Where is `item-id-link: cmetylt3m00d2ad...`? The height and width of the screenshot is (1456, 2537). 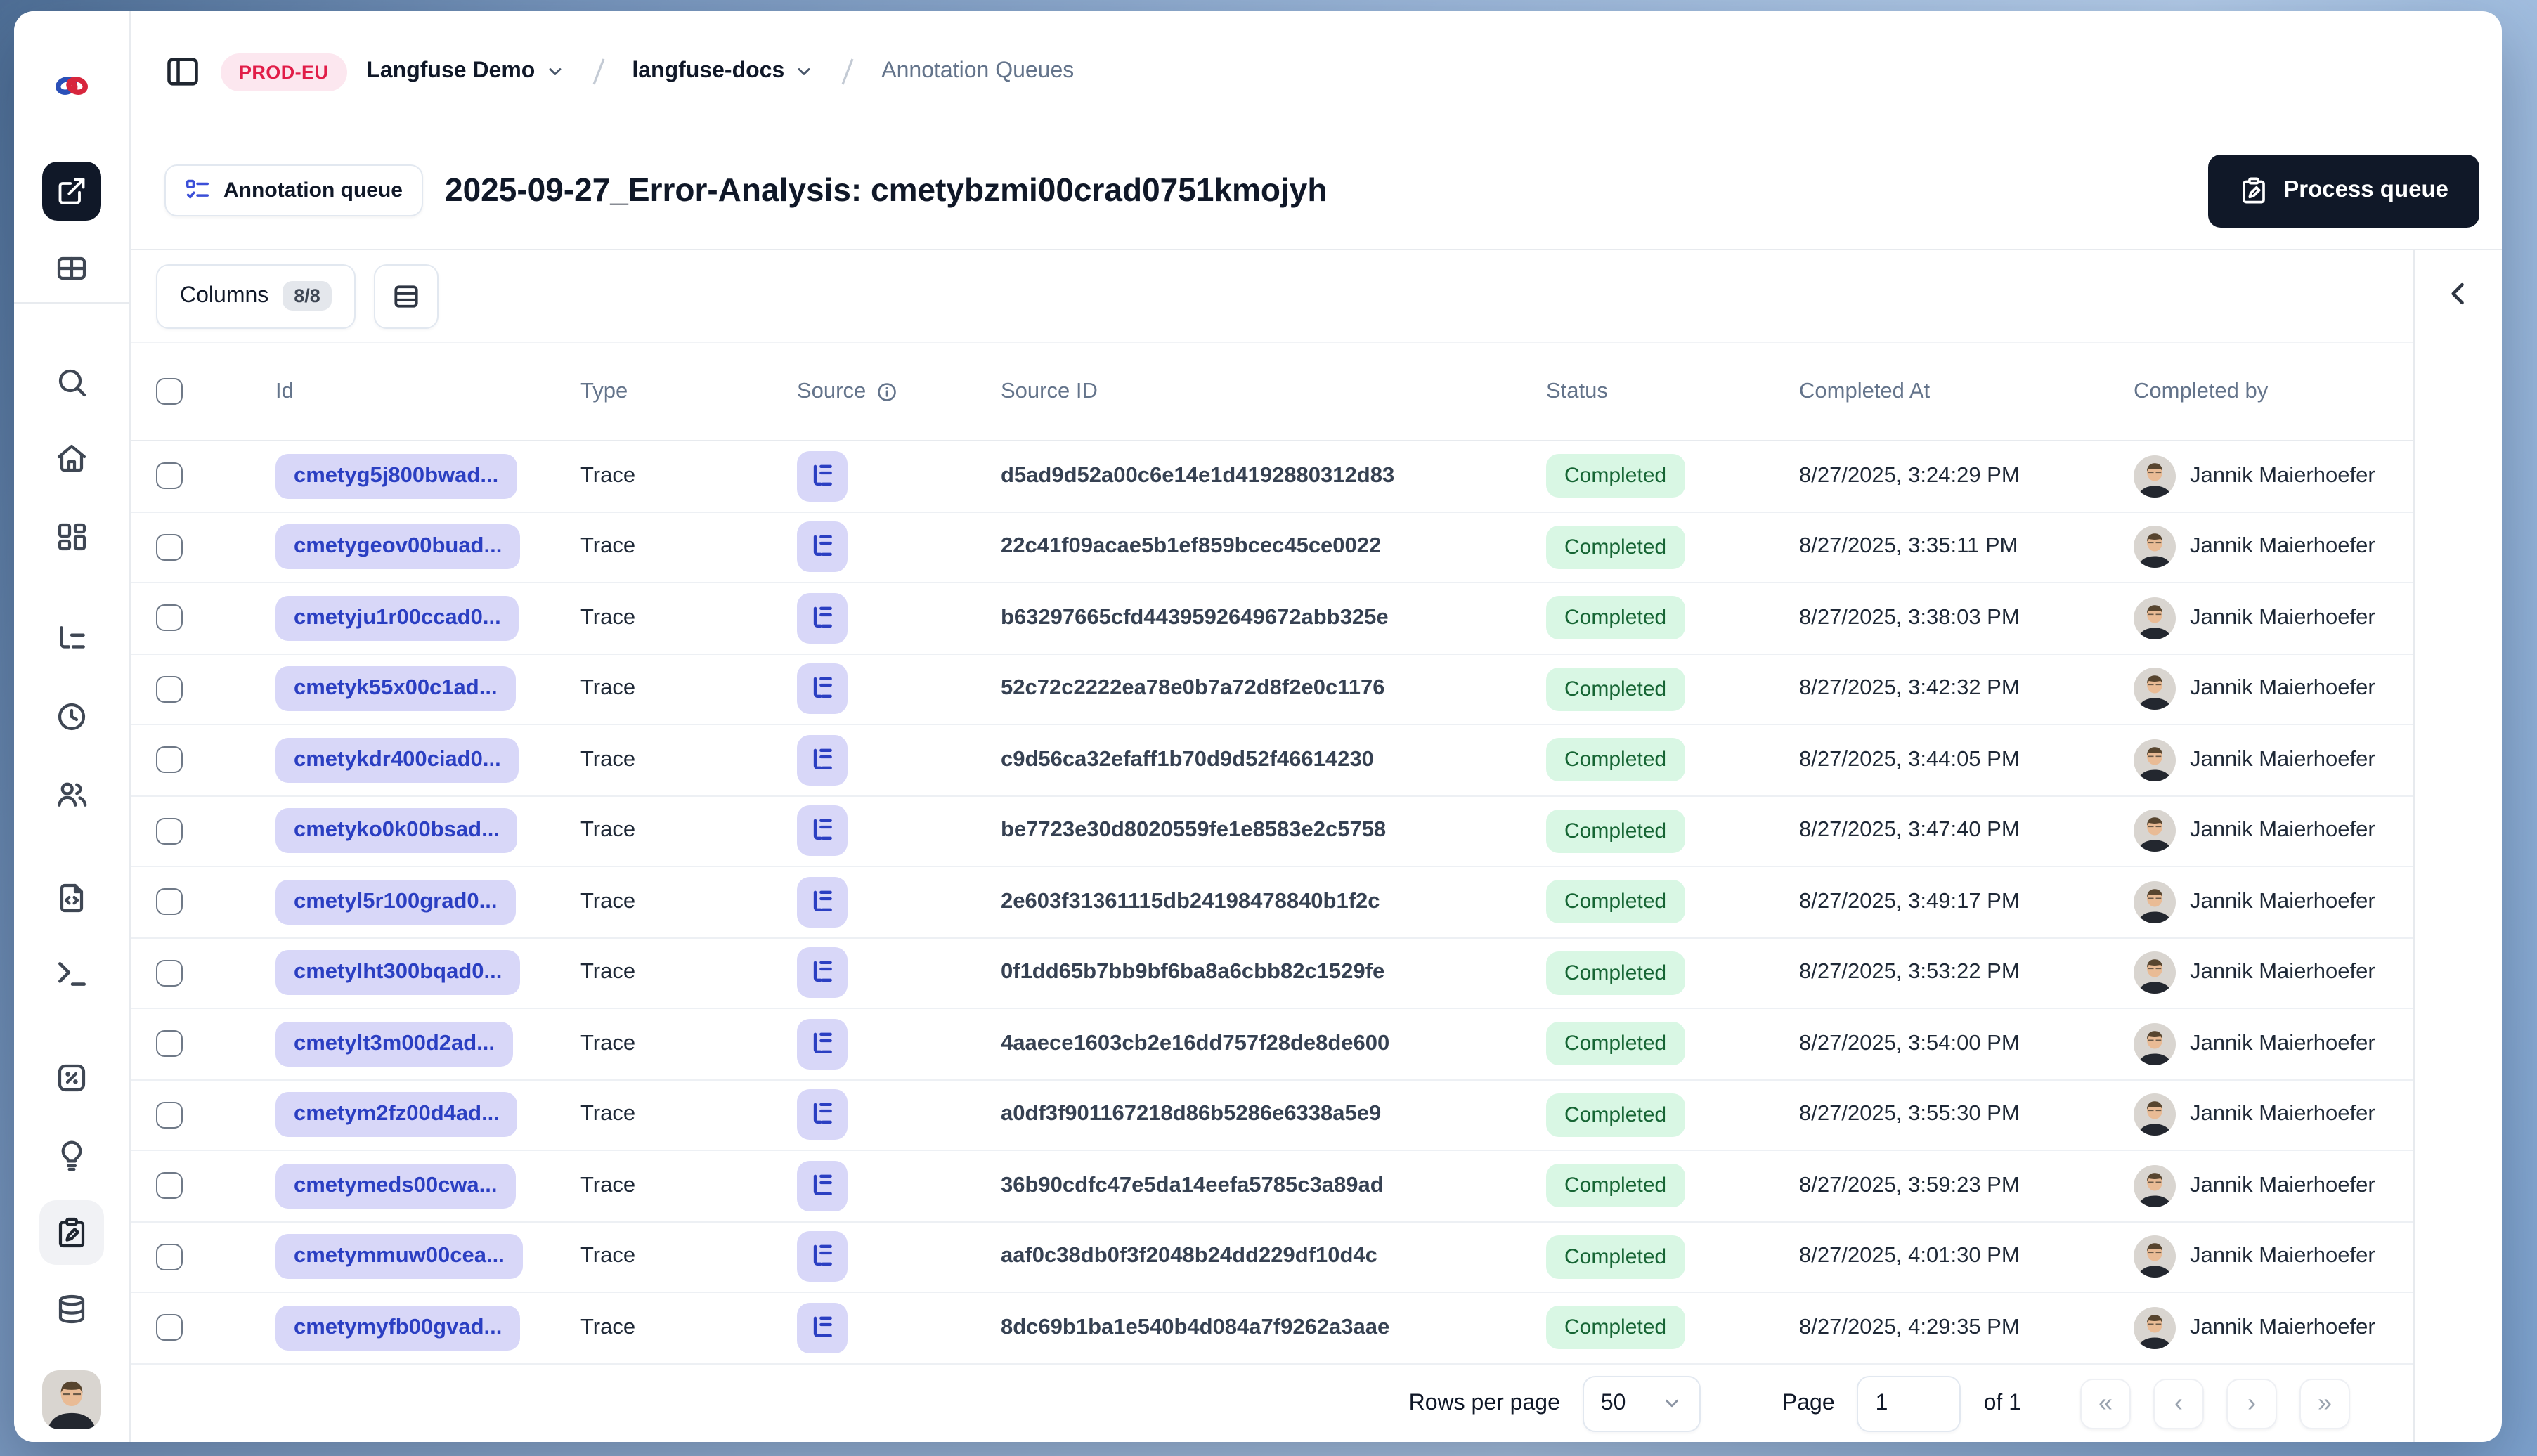 item-id-link: cmetylt3m00d2ad... is located at coordinates (395, 1044).